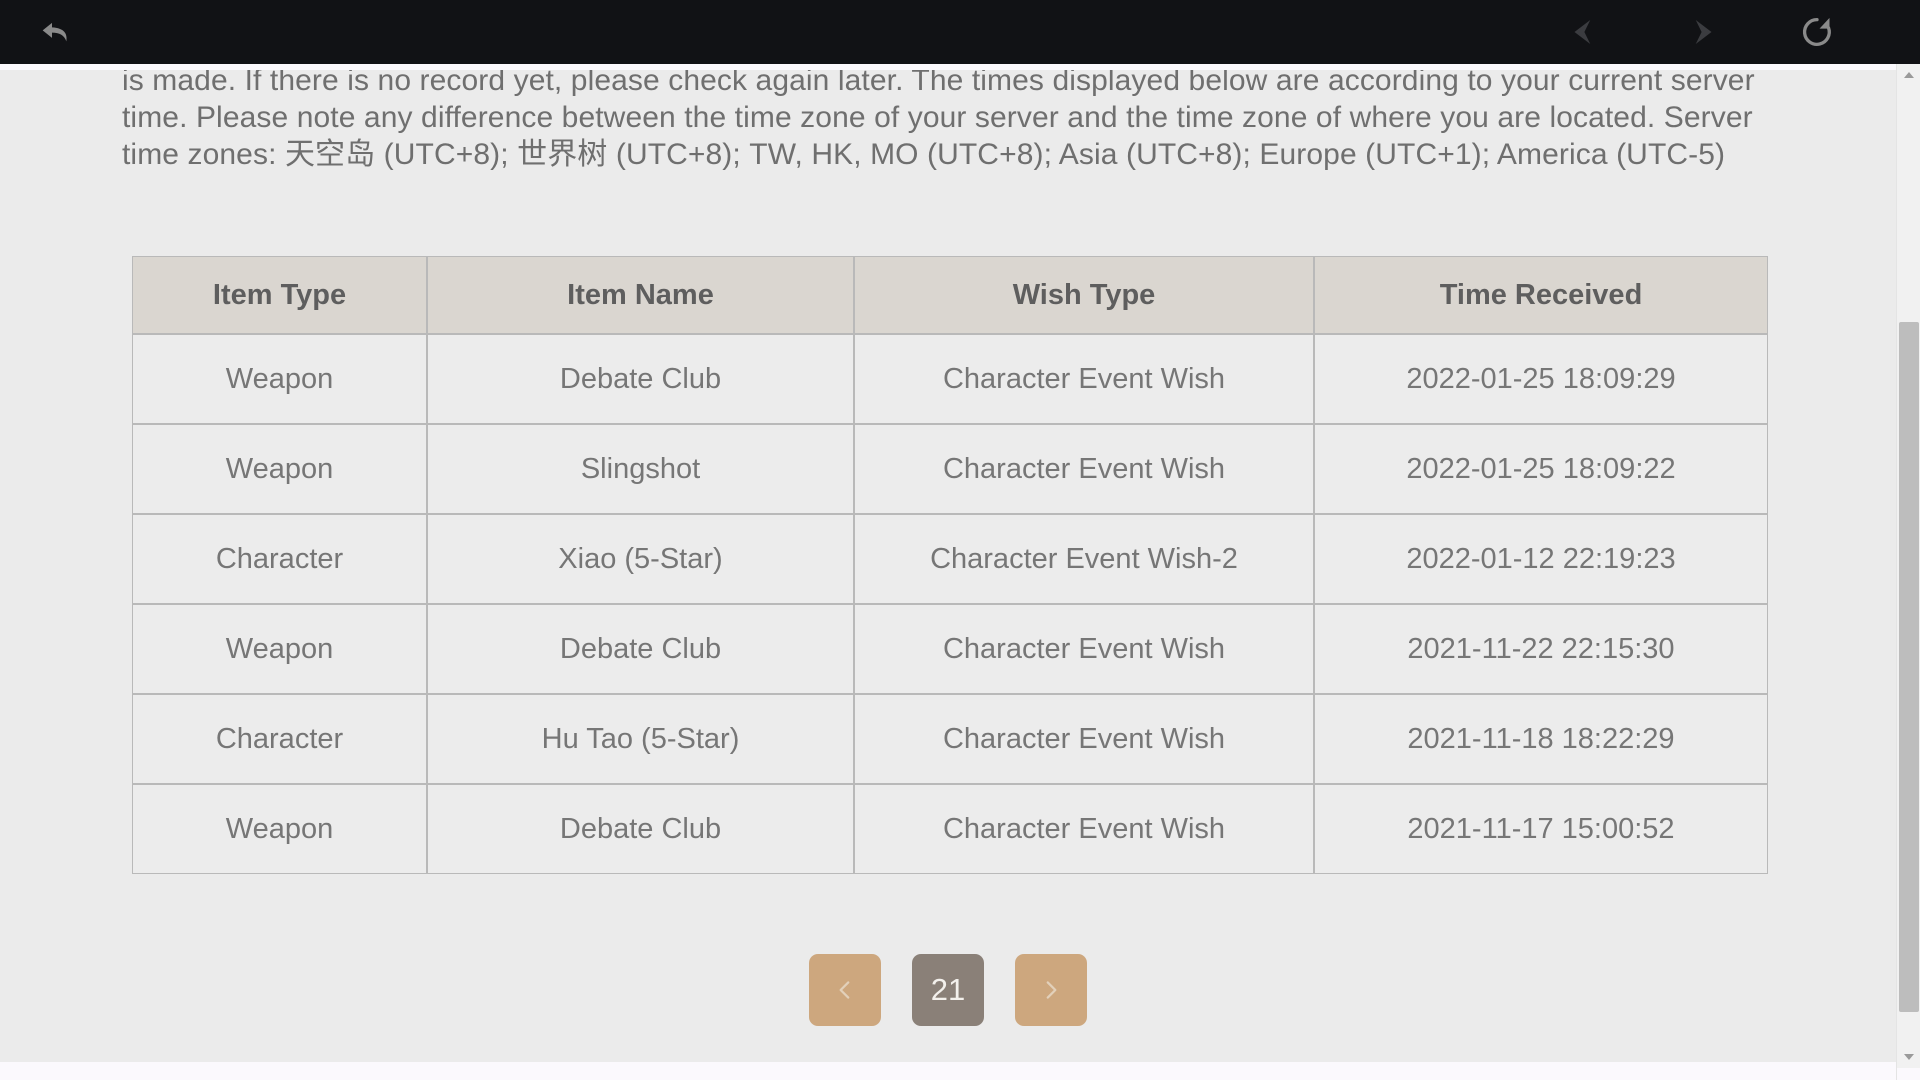  Describe the element at coordinates (1908, 1074) in the screenshot. I see `scrollbar-track-bottom` at that location.